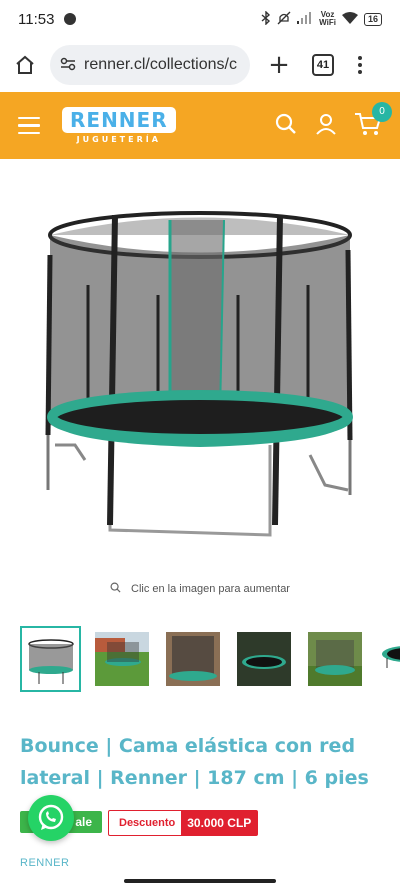  I want to click on address-bar: renner.cl/collections/c, so click(150, 65).